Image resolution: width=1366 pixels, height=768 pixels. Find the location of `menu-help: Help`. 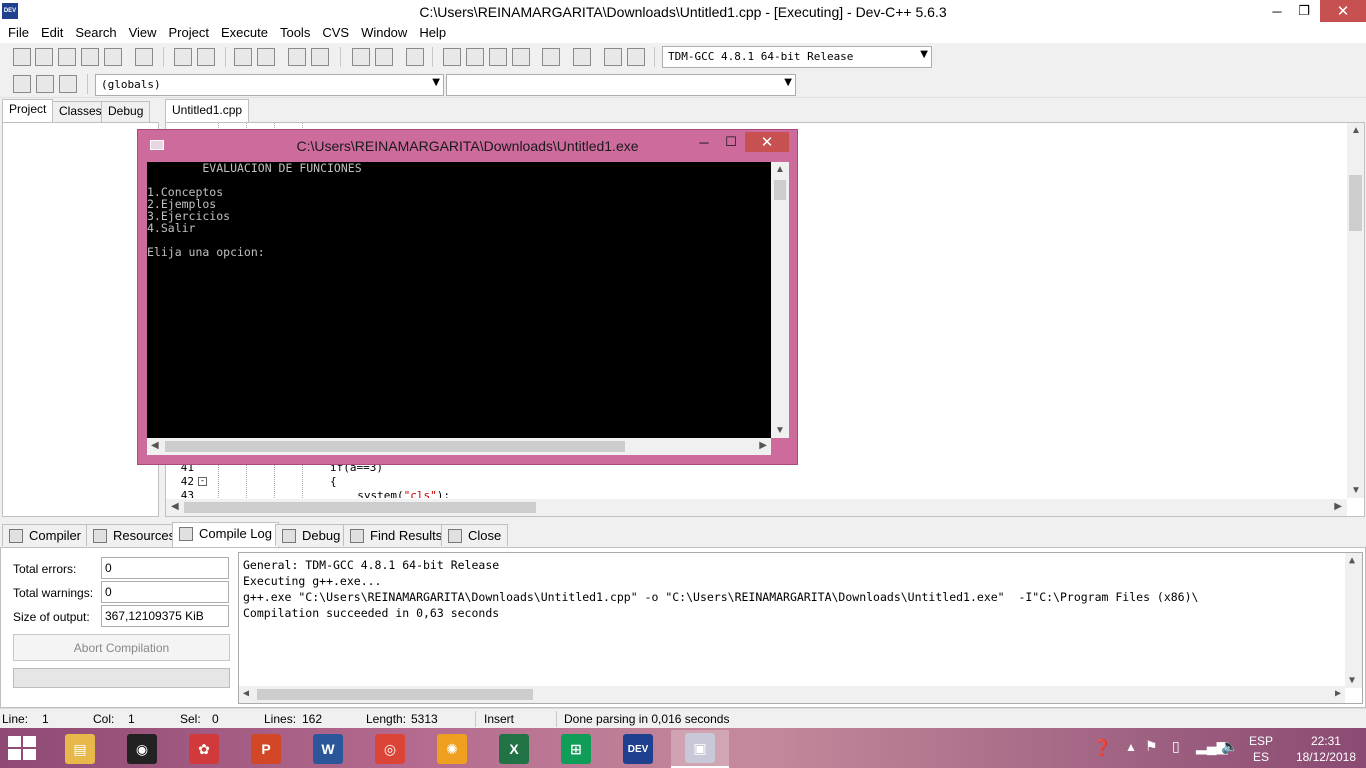

menu-help: Help is located at coordinates (432, 33).